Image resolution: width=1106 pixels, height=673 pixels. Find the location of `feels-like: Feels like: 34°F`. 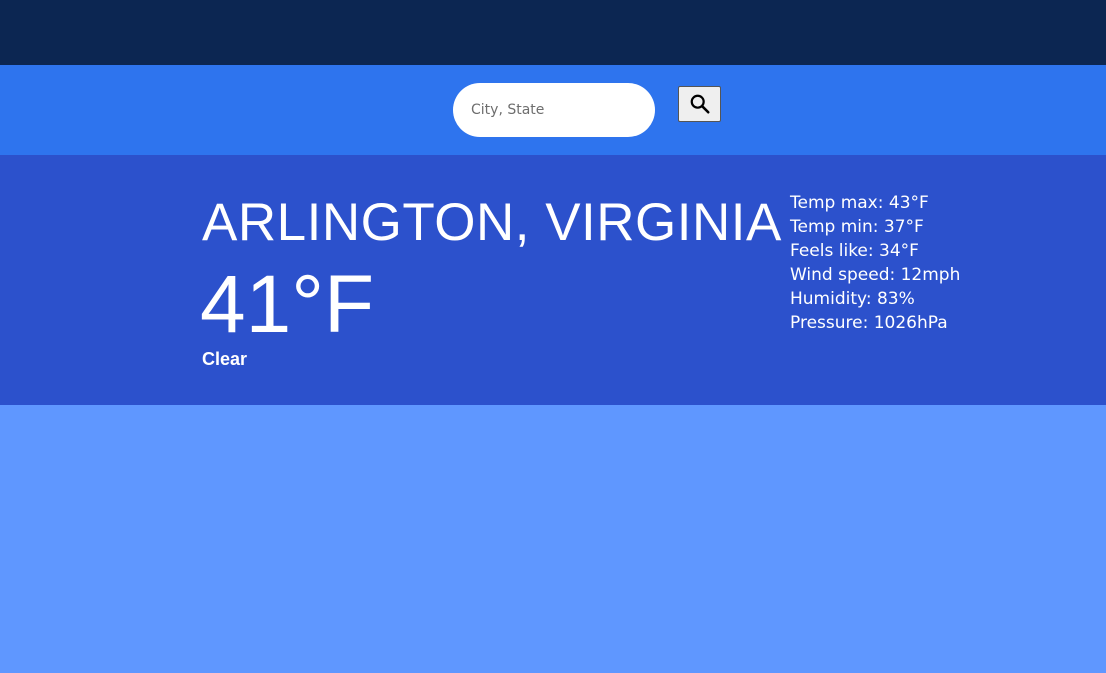

feels-like: Feels like: 34°F is located at coordinates (854, 251).